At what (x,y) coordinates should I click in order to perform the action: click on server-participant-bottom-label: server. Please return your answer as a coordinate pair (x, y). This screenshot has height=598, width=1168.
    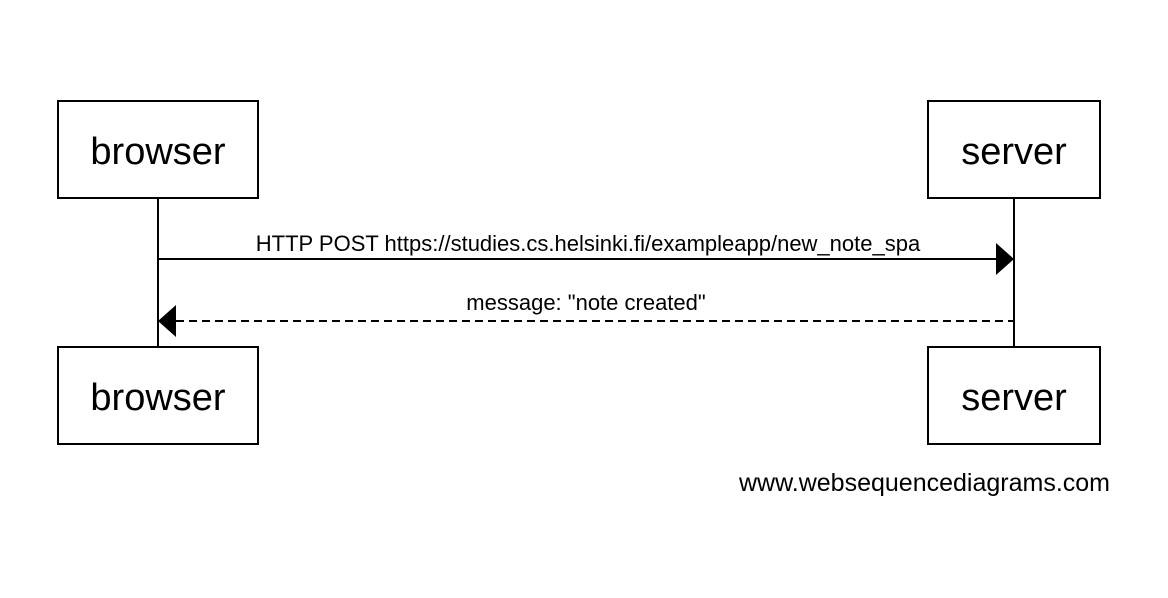
    Looking at the image, I should click on (1014, 398).